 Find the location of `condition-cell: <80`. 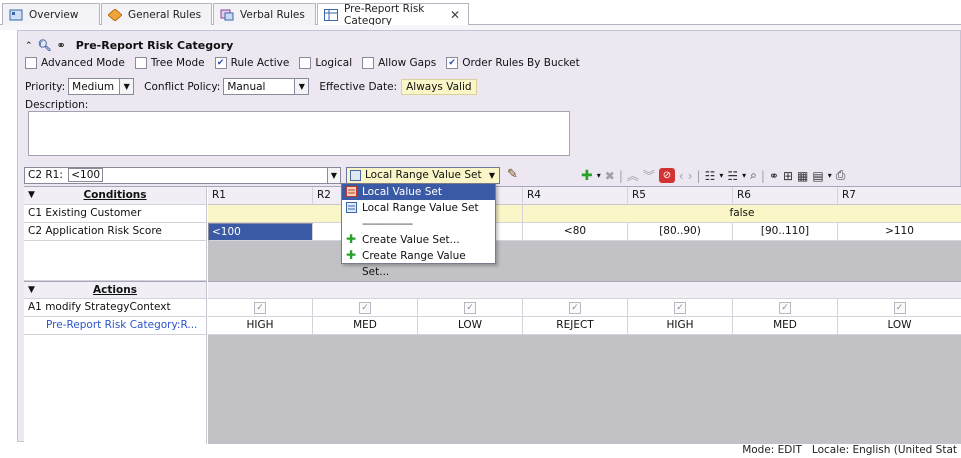

condition-cell: <80 is located at coordinates (575, 232).